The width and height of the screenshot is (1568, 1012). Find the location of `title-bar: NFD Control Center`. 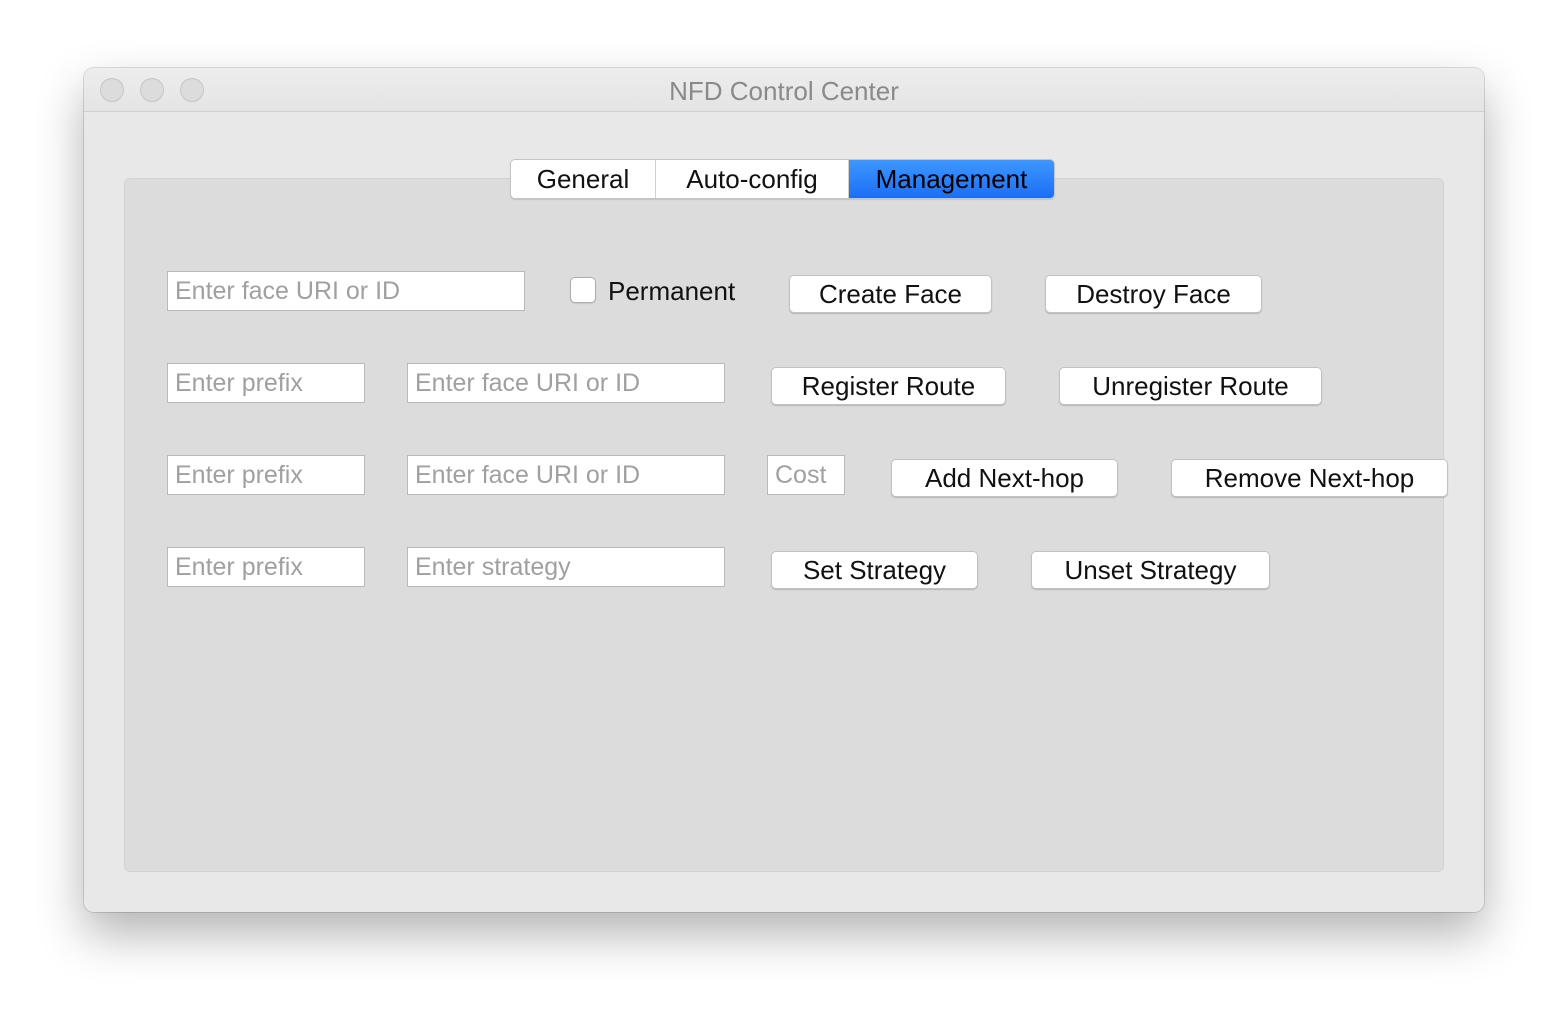

title-bar: NFD Control Center is located at coordinates (784, 90).